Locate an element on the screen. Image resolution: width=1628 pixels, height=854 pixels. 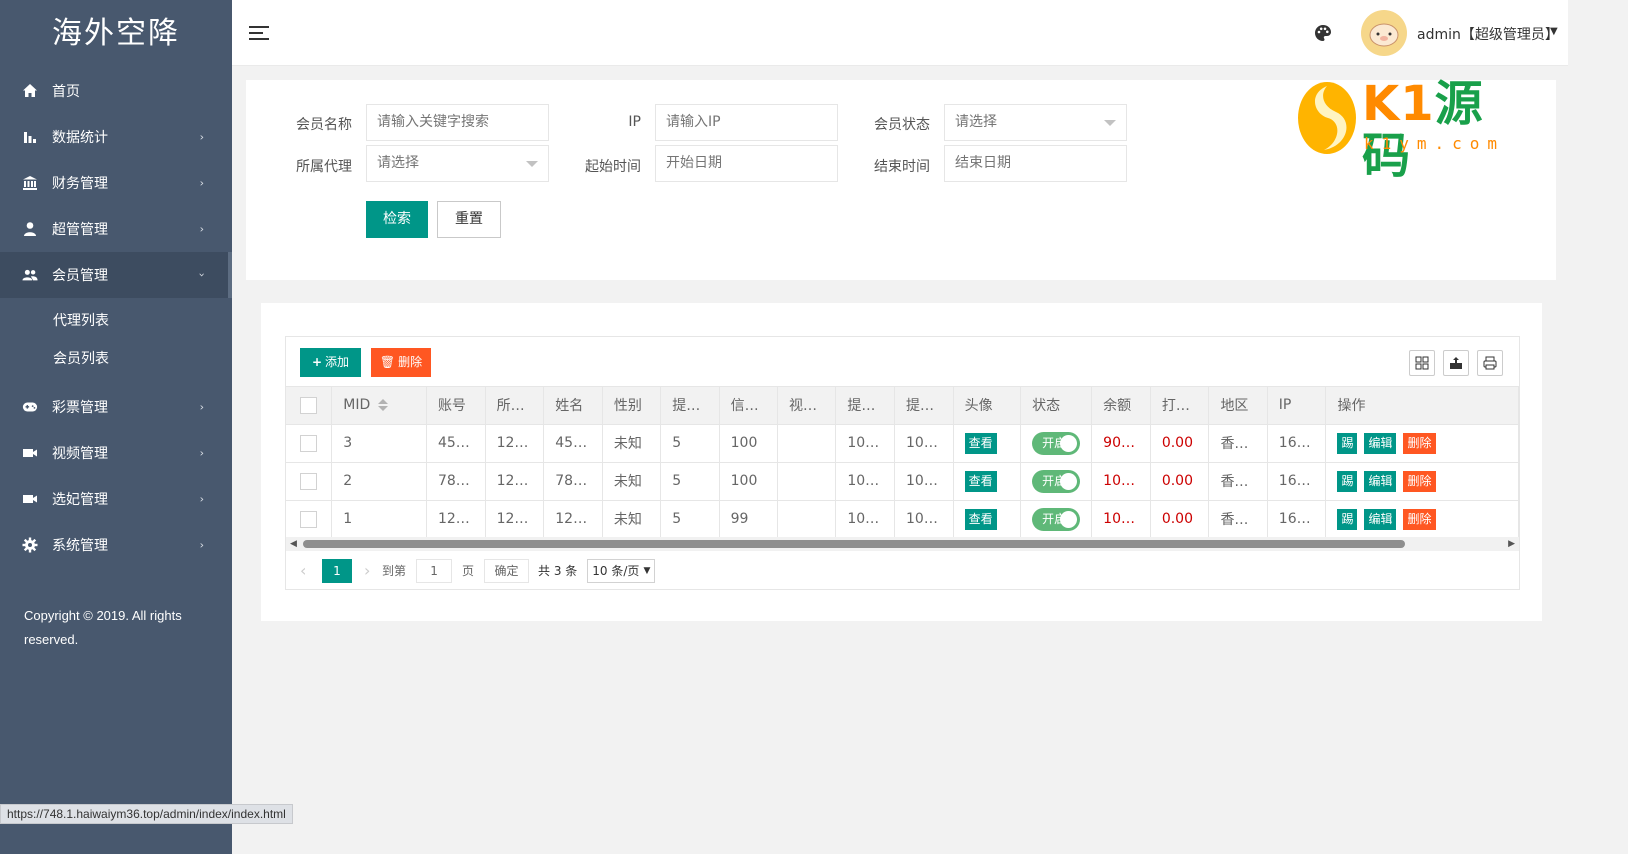
column-header: IP is located at coordinates (1297, 406).